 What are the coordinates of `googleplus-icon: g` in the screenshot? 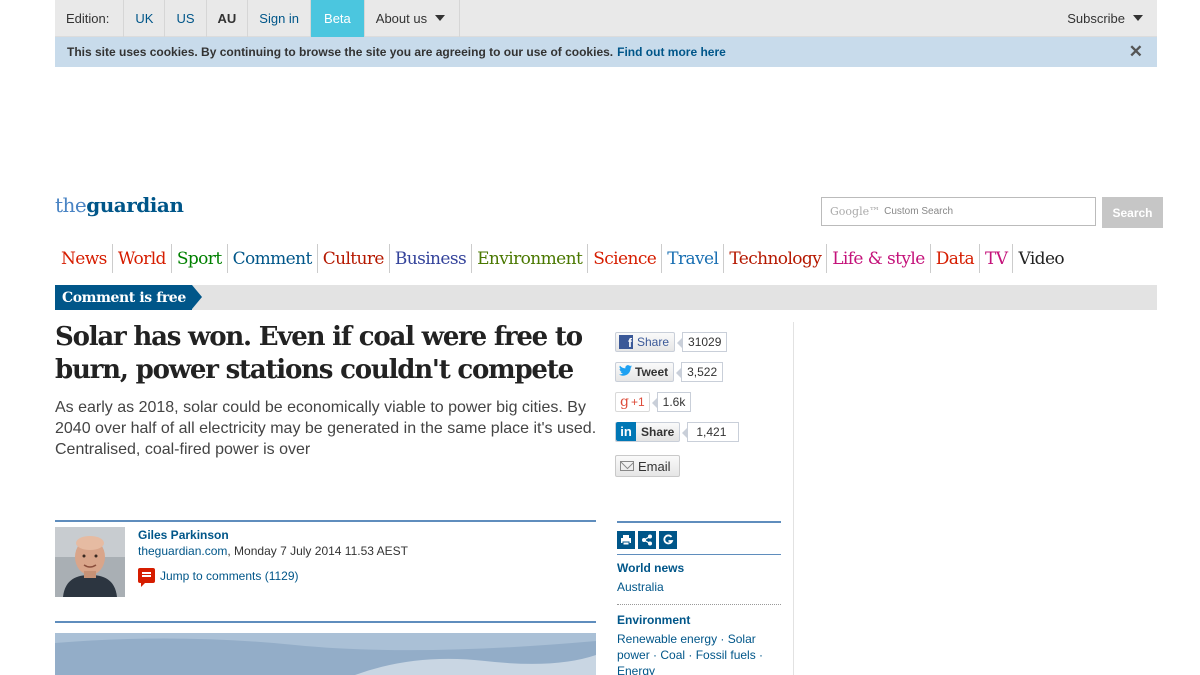 It's located at (624, 401).